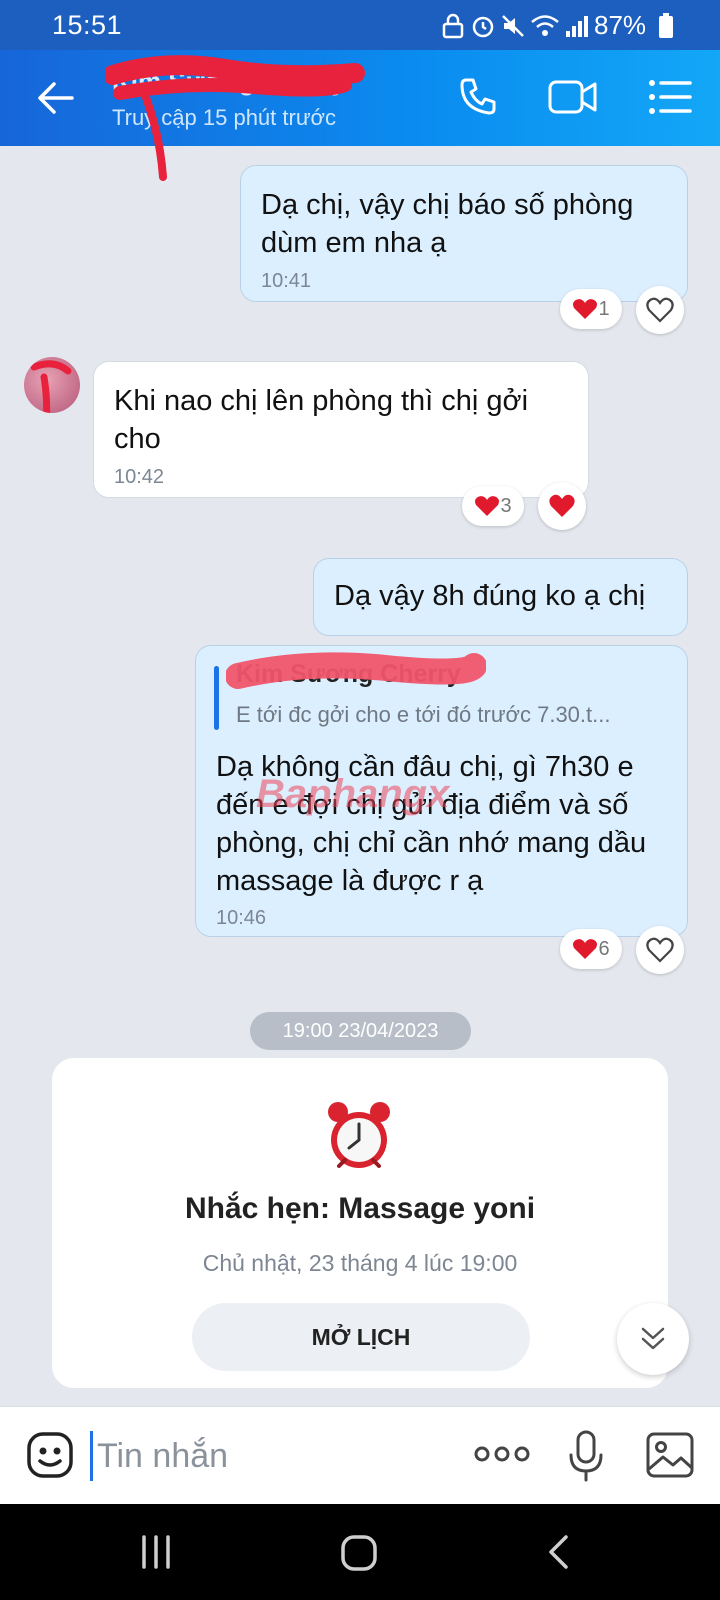  Describe the element at coordinates (513, 26) in the screenshot. I see `mute-icon` at that location.